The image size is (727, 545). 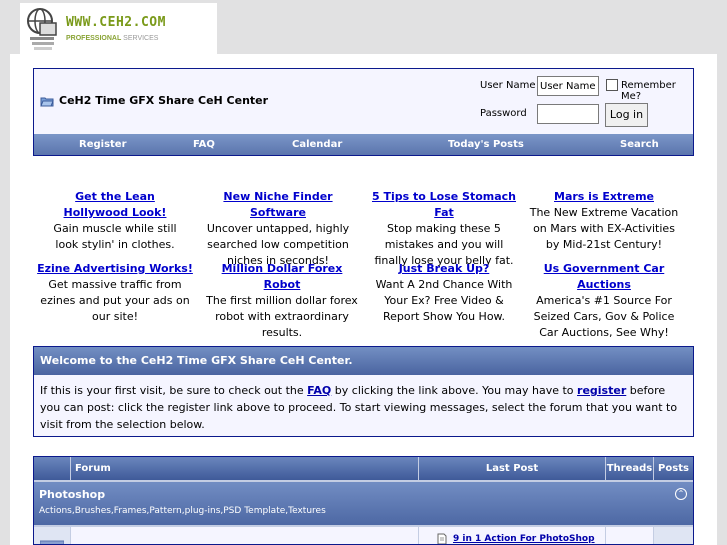 What do you see at coordinates (486, 144) in the screenshot?
I see `nav-todays-posts: Today's Posts` at bounding box center [486, 144].